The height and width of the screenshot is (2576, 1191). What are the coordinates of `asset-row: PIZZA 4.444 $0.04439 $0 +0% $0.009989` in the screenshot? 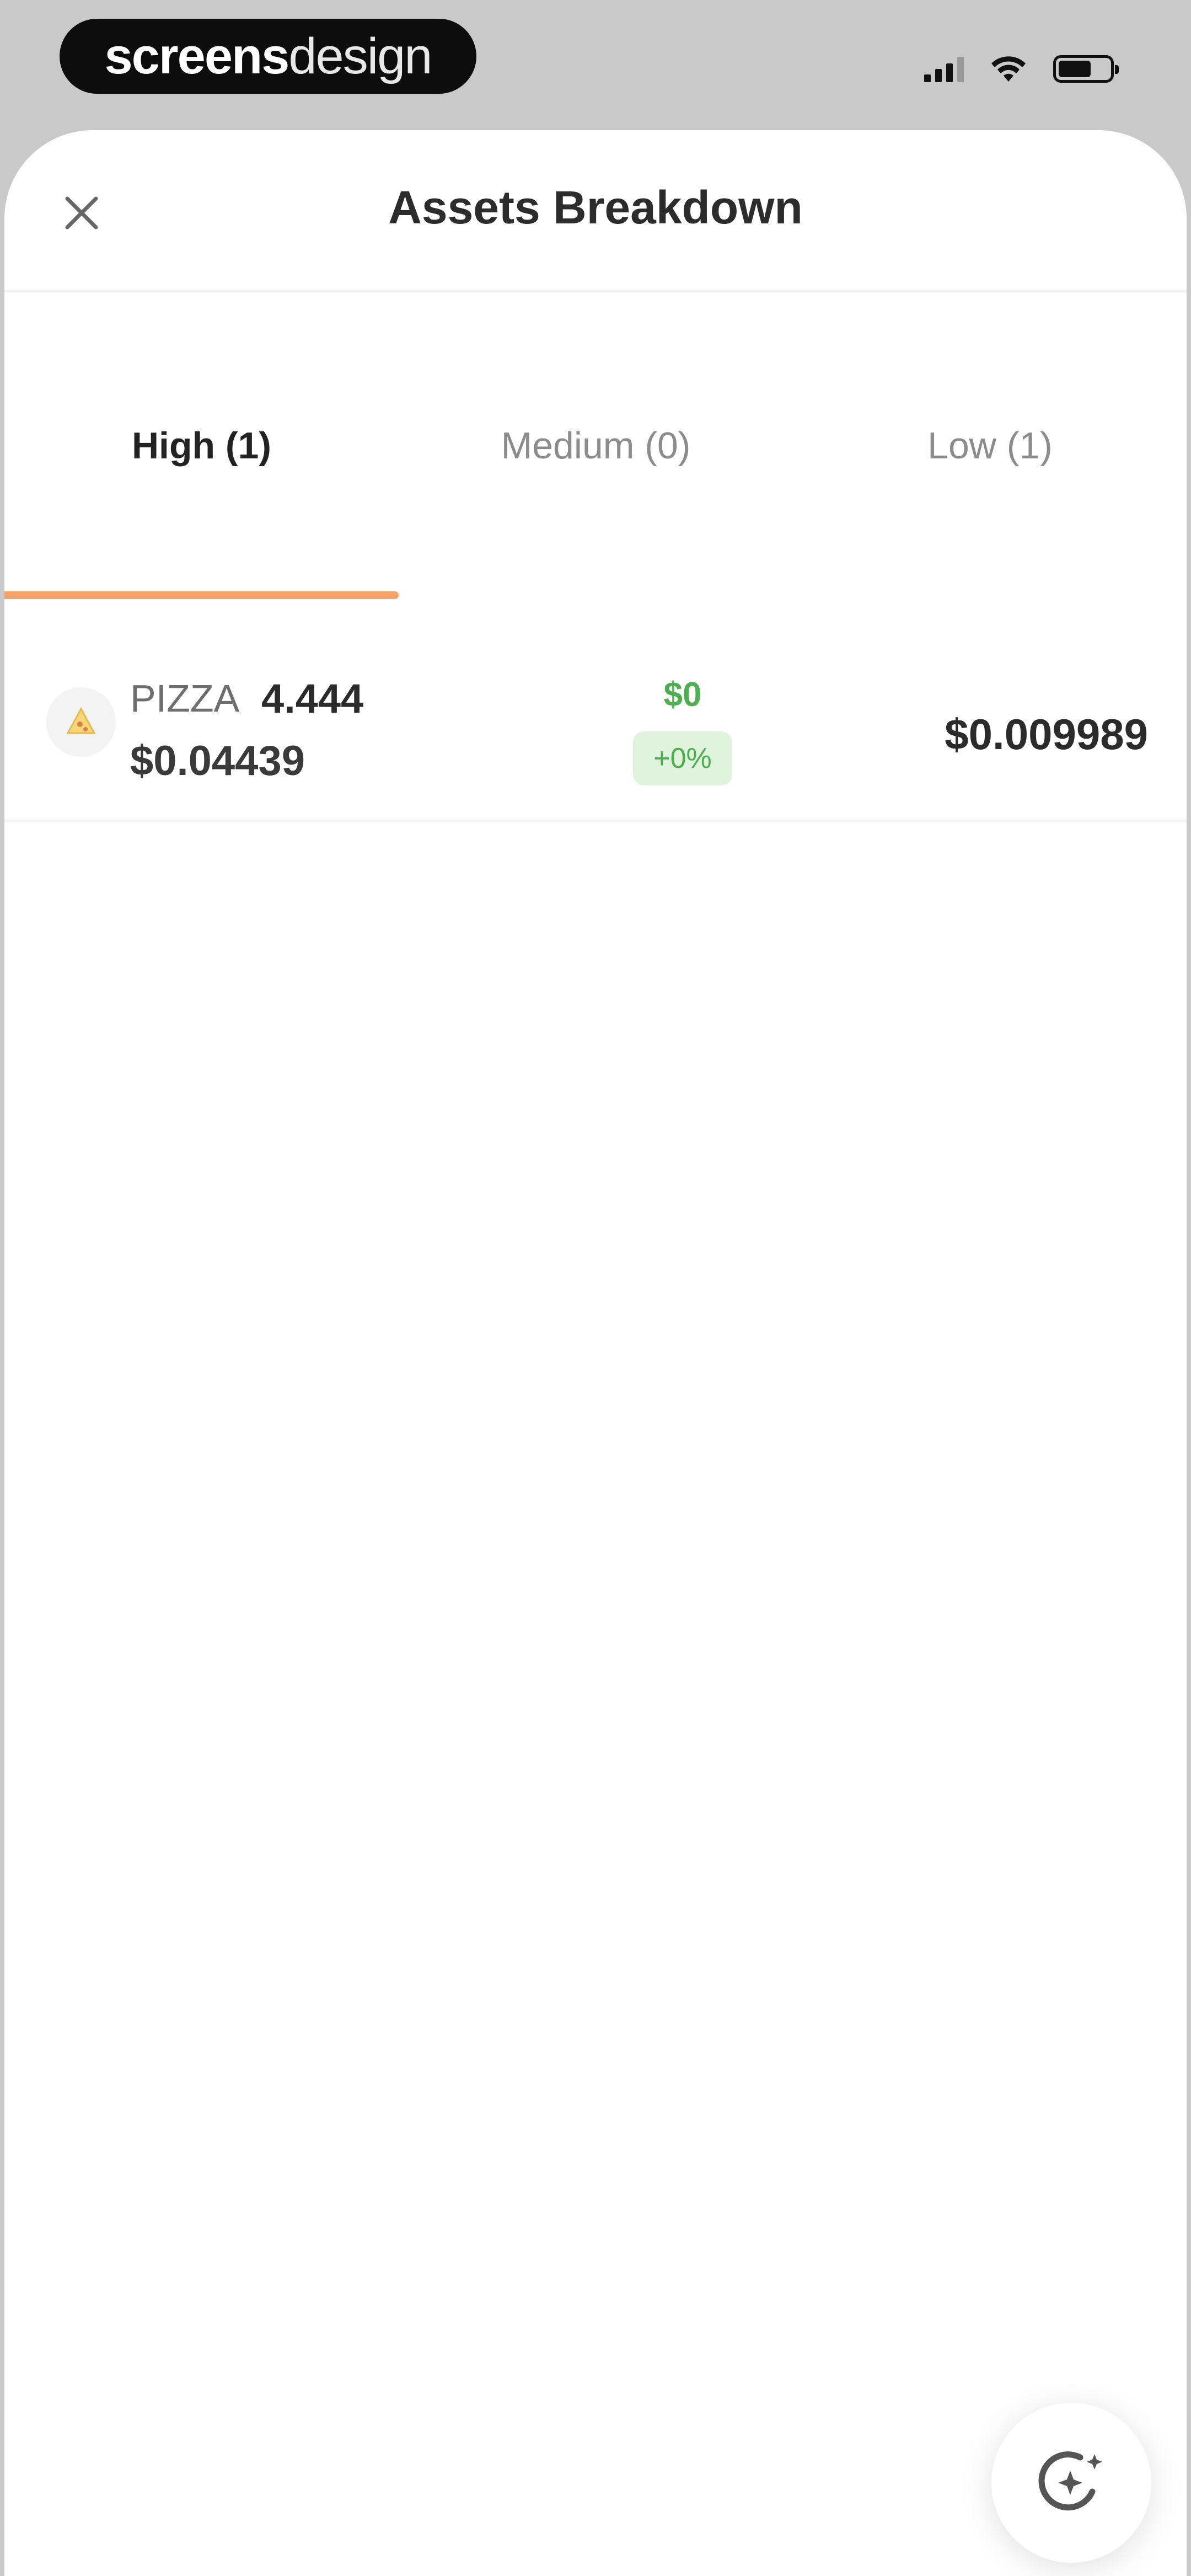 It's located at (595, 710).